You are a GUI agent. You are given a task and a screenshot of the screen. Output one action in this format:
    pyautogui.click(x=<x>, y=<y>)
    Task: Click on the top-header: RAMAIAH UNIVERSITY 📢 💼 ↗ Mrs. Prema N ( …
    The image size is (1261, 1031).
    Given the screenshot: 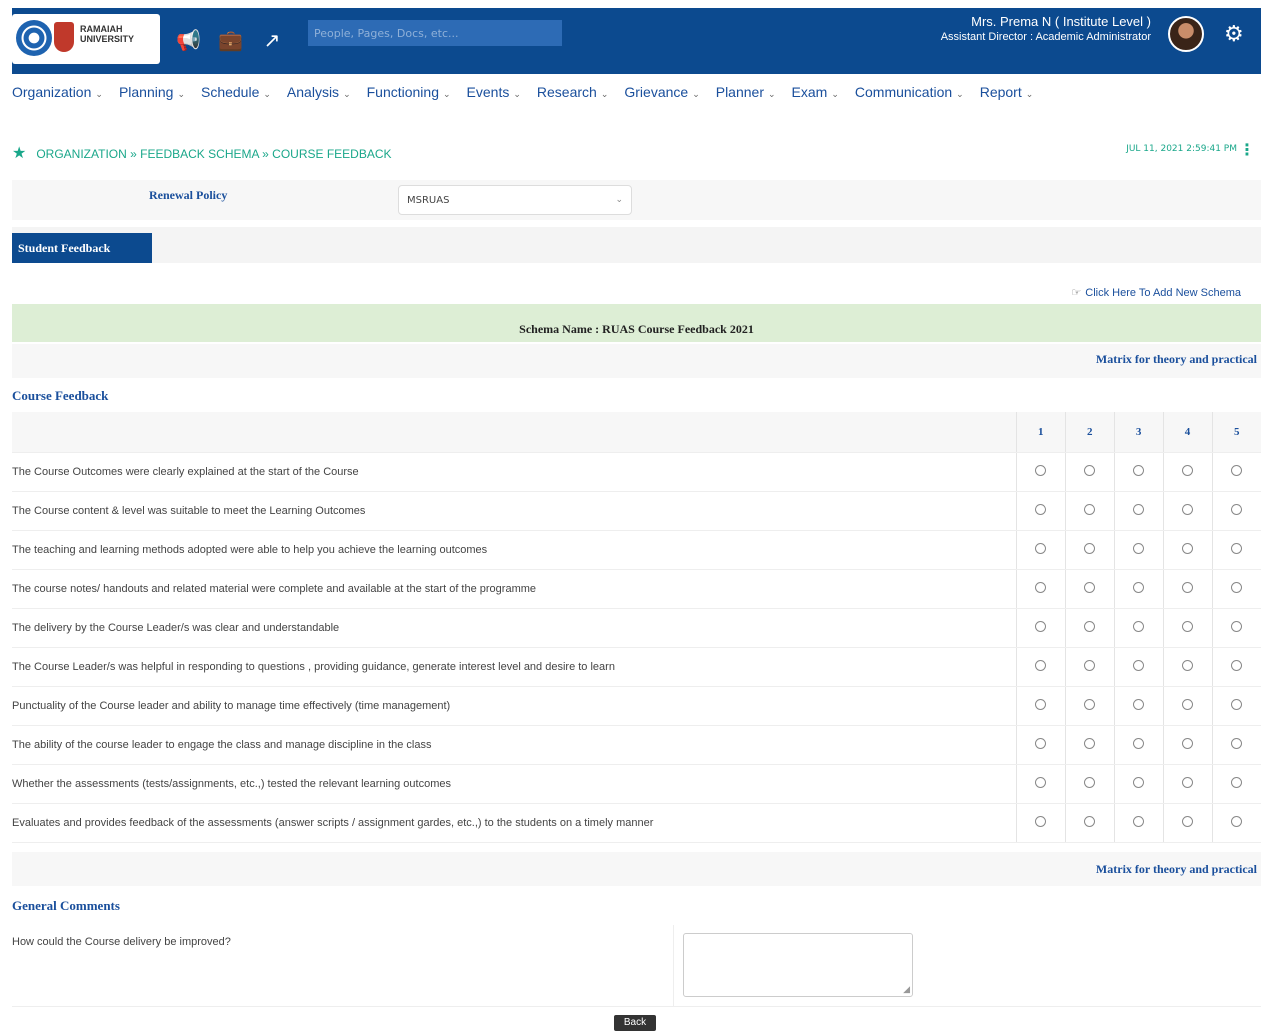 What is the action you would take?
    pyautogui.click(x=636, y=41)
    